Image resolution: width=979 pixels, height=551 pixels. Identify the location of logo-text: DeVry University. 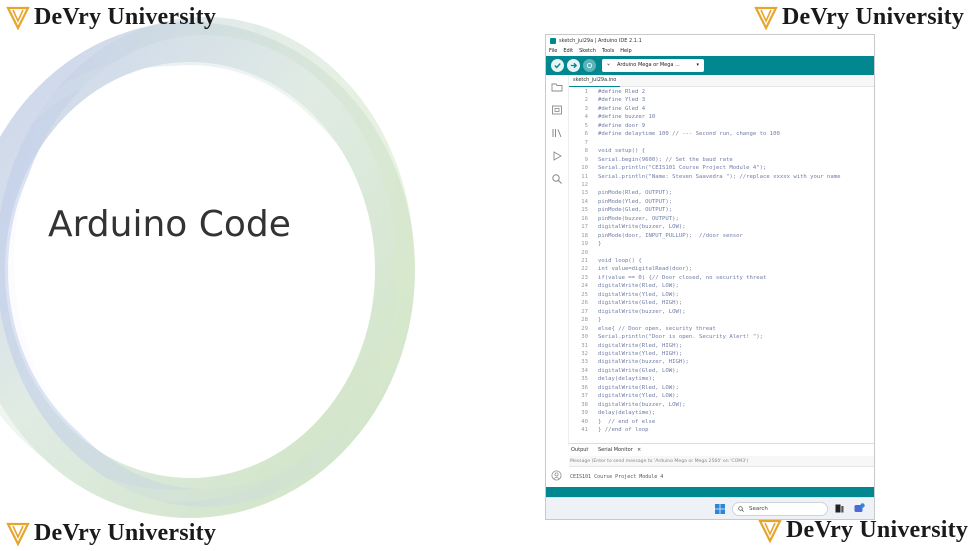
(873, 17).